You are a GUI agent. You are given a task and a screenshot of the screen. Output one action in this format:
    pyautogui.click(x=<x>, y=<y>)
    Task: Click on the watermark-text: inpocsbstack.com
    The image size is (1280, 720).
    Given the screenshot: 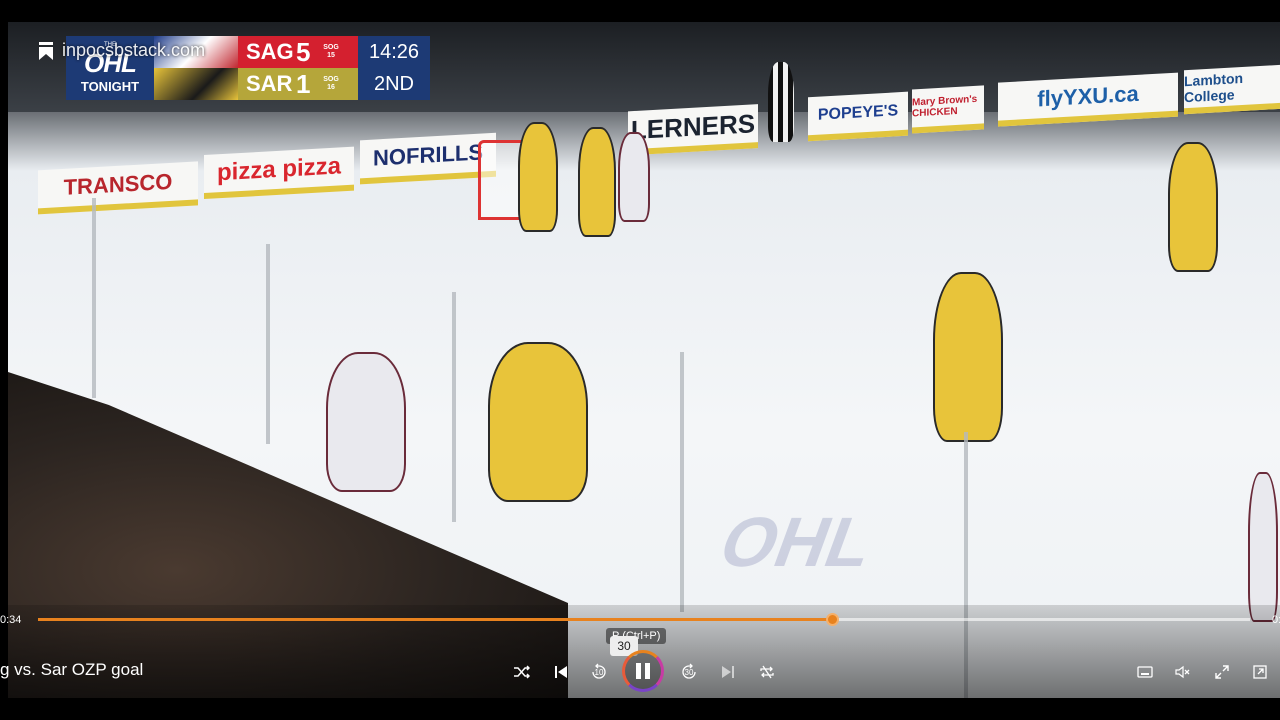 What is the action you would take?
    pyautogui.click(x=134, y=50)
    